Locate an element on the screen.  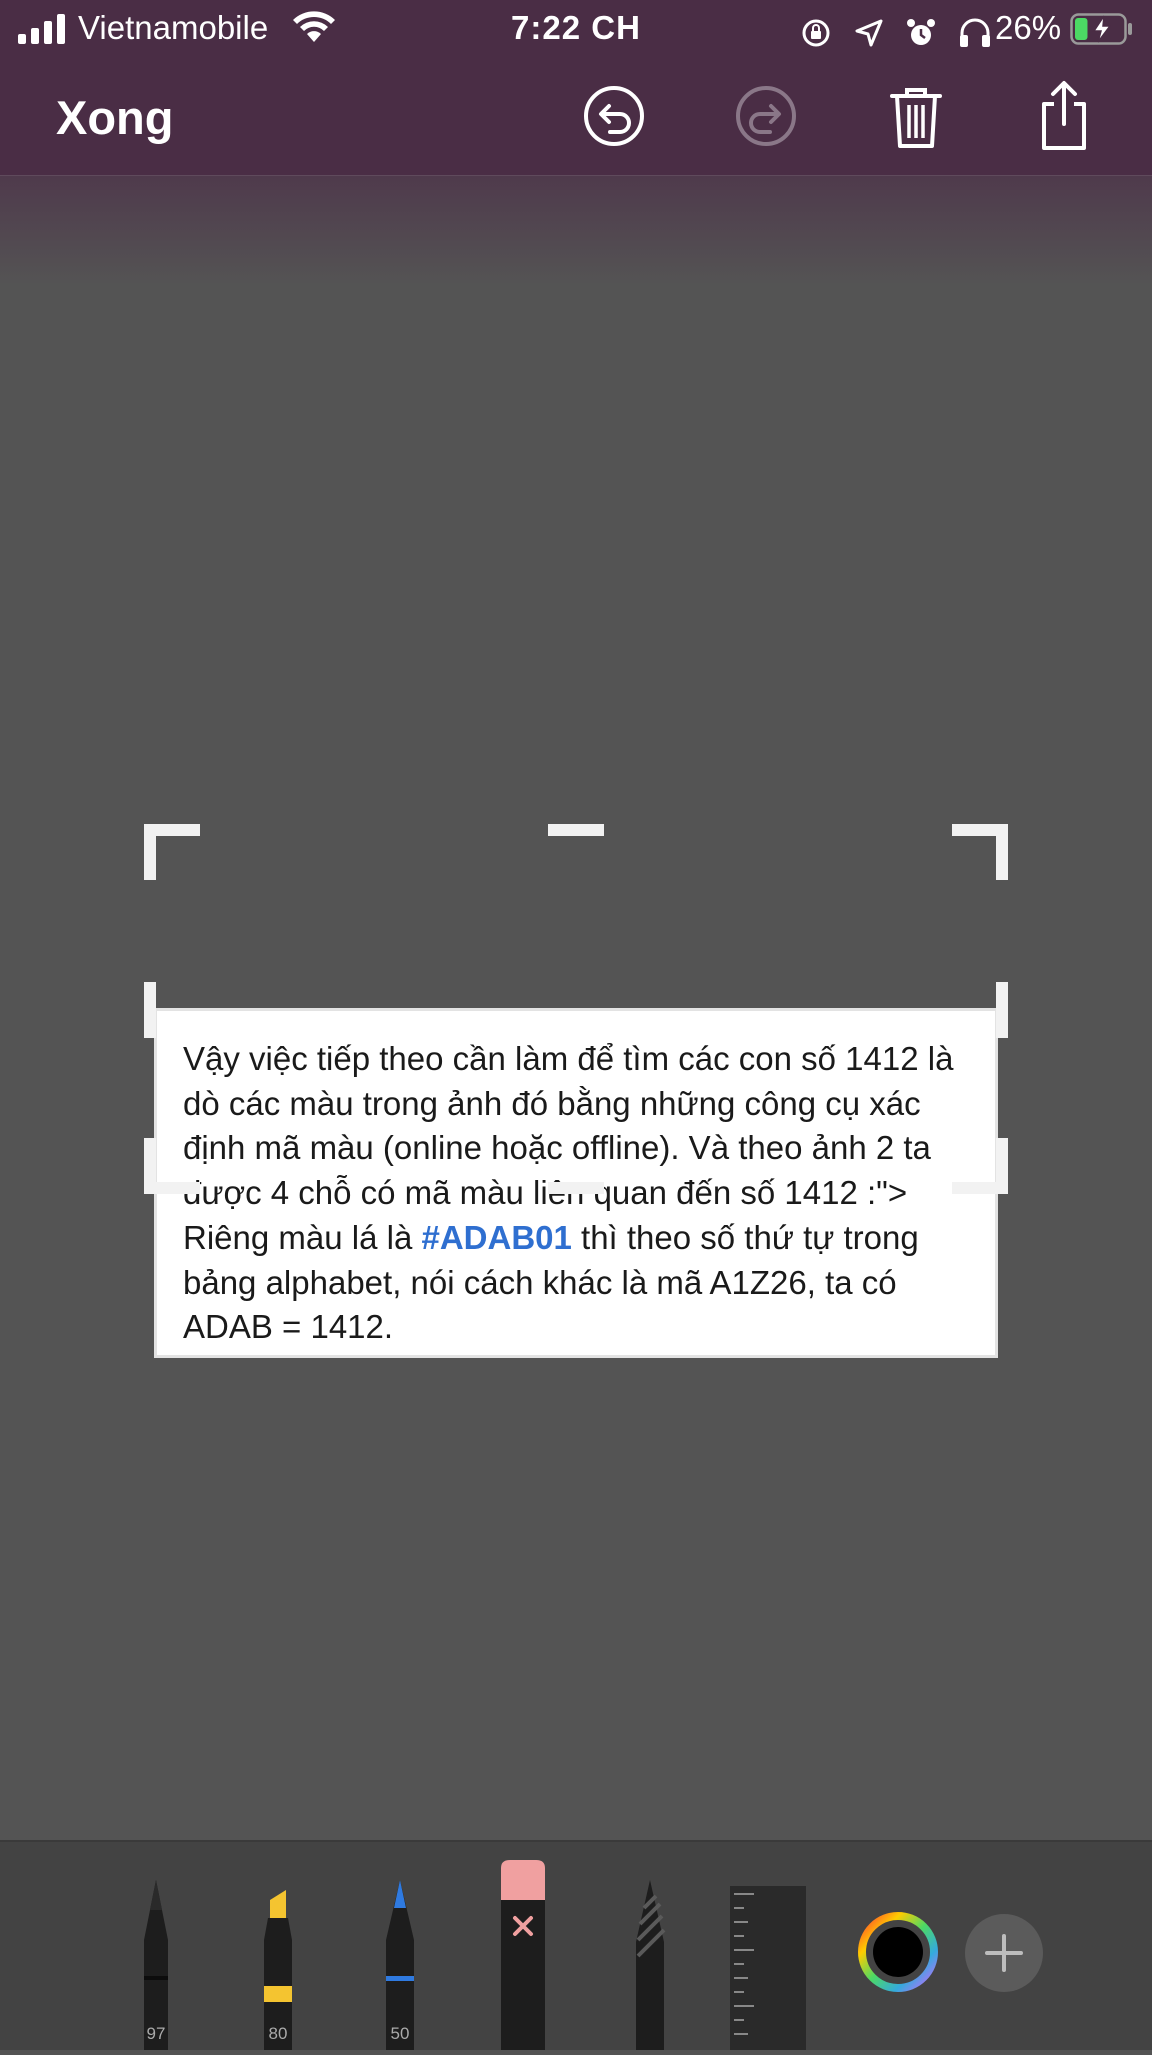
crop-handle-top is located at coordinates (576, 830).